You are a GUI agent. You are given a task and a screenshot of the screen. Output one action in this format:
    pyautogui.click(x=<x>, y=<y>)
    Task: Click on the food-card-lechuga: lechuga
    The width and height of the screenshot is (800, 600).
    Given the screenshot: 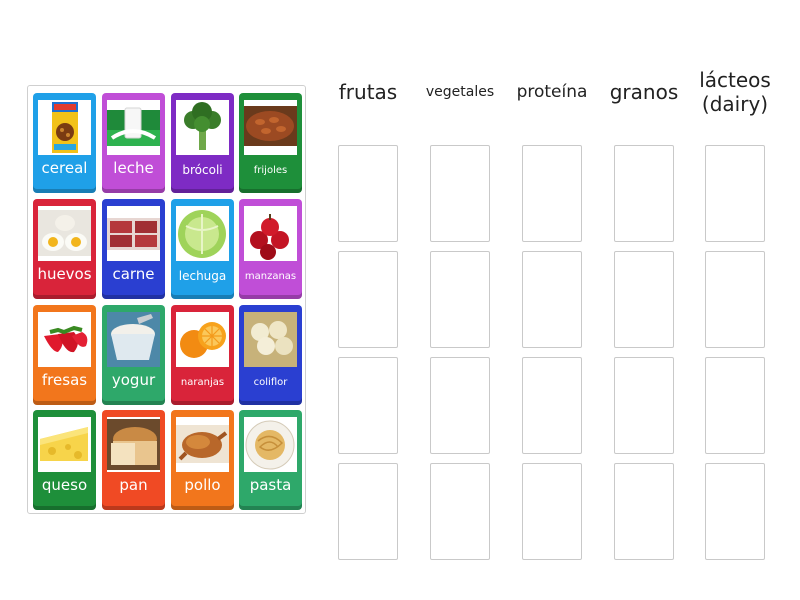 What is the action you would take?
    pyautogui.click(x=202, y=249)
    